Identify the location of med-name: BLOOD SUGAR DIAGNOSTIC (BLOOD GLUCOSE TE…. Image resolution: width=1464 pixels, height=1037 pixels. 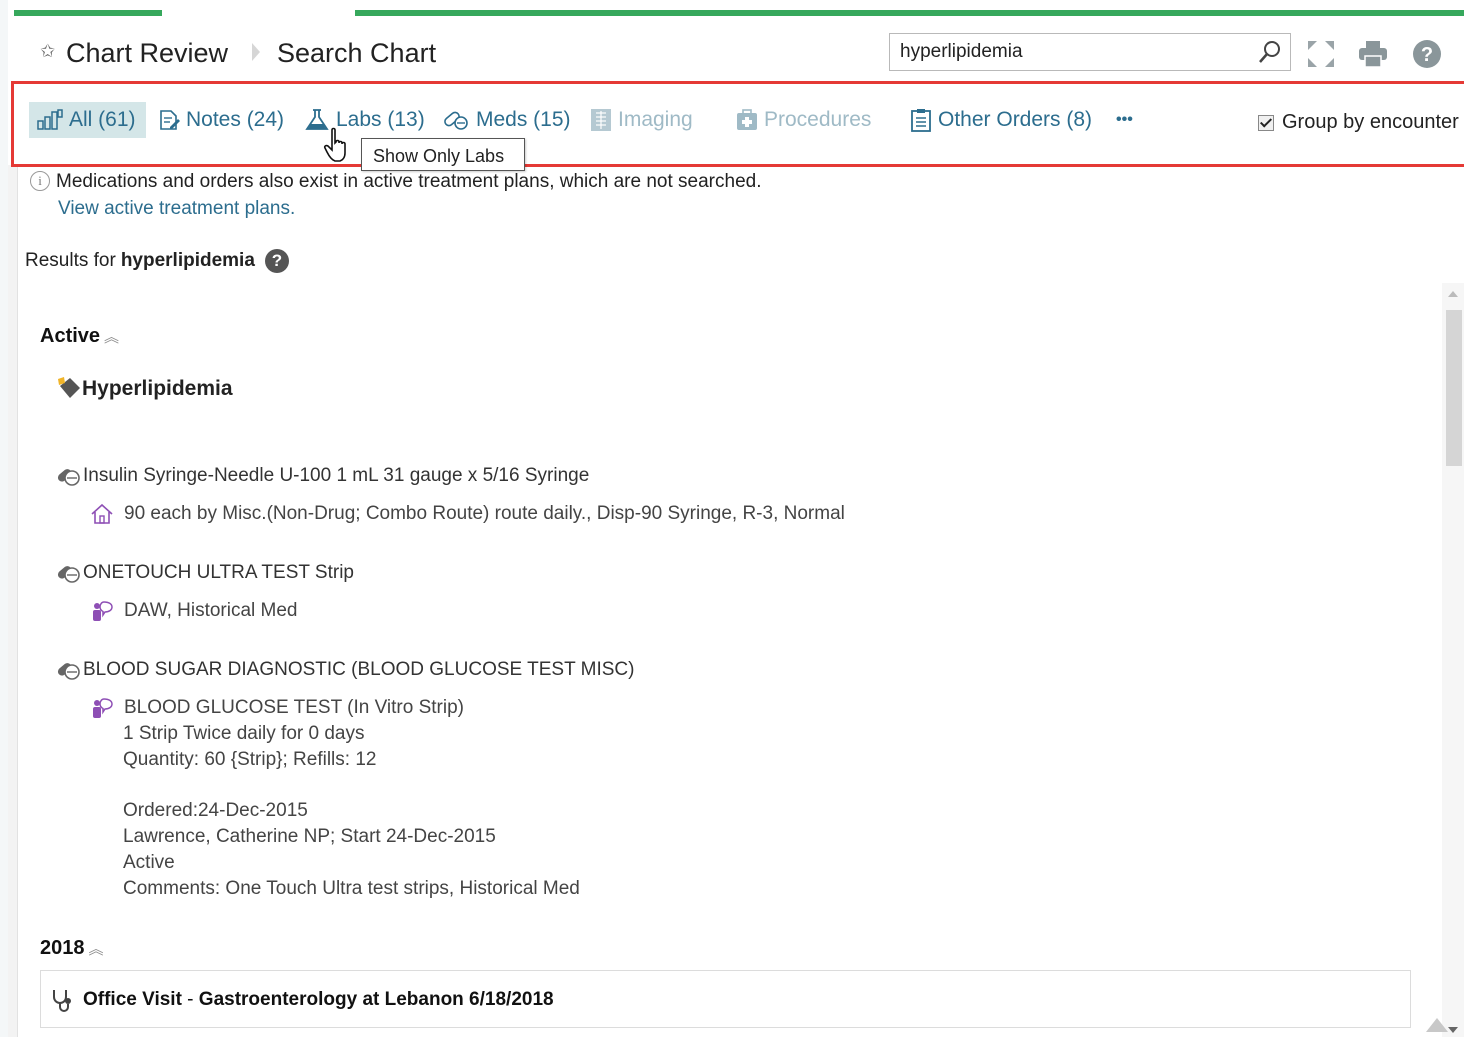
(359, 669).